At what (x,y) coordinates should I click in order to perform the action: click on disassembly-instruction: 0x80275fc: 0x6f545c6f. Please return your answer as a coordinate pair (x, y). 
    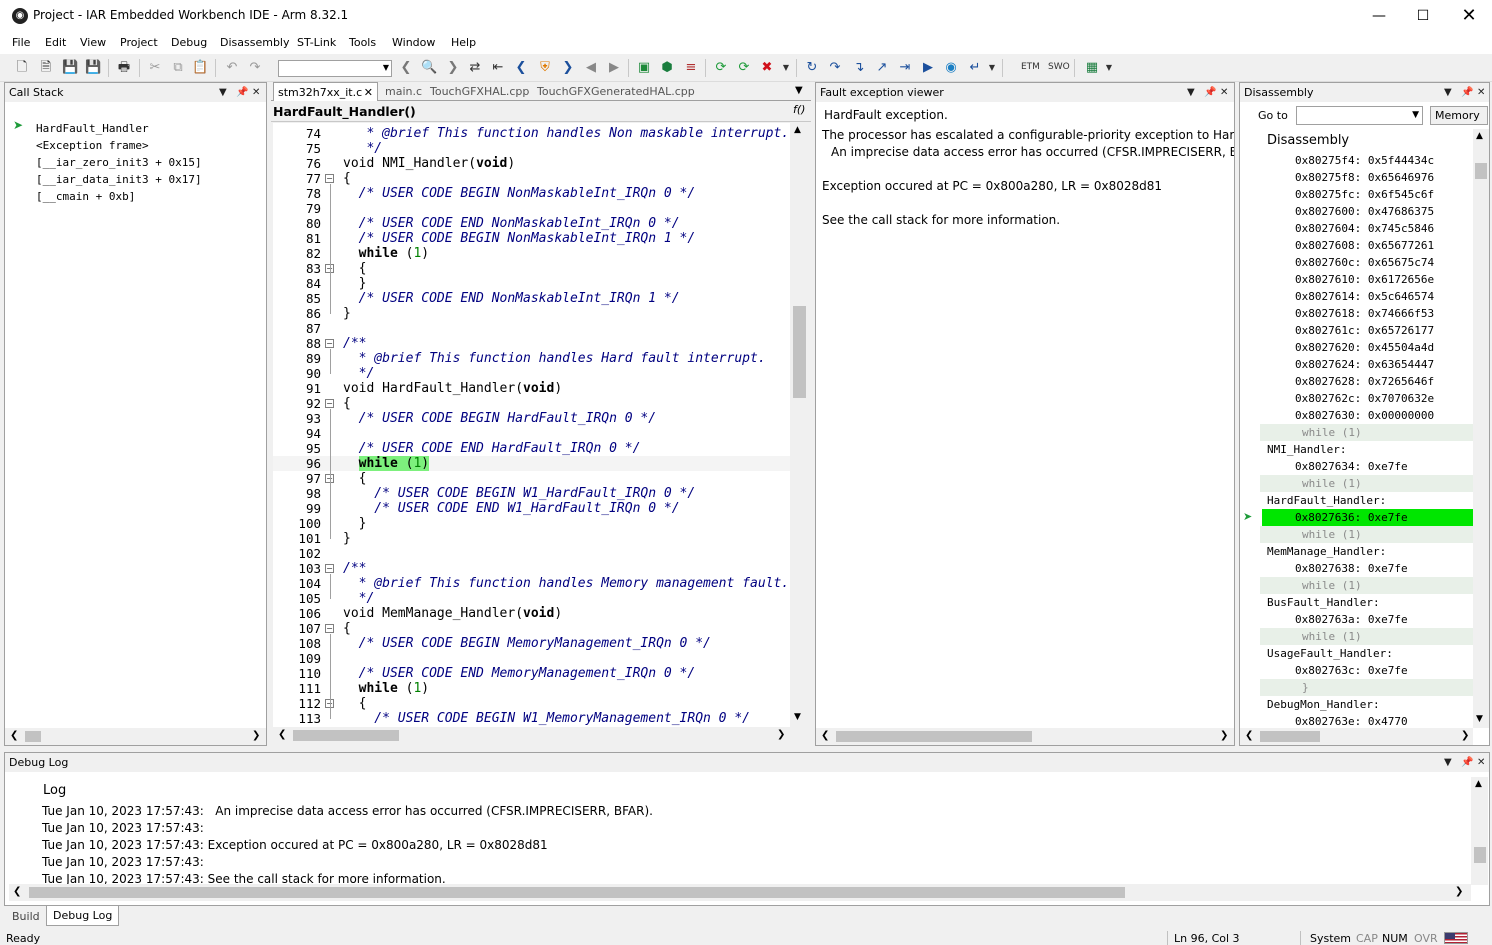
    Looking at the image, I should click on (1356, 194).